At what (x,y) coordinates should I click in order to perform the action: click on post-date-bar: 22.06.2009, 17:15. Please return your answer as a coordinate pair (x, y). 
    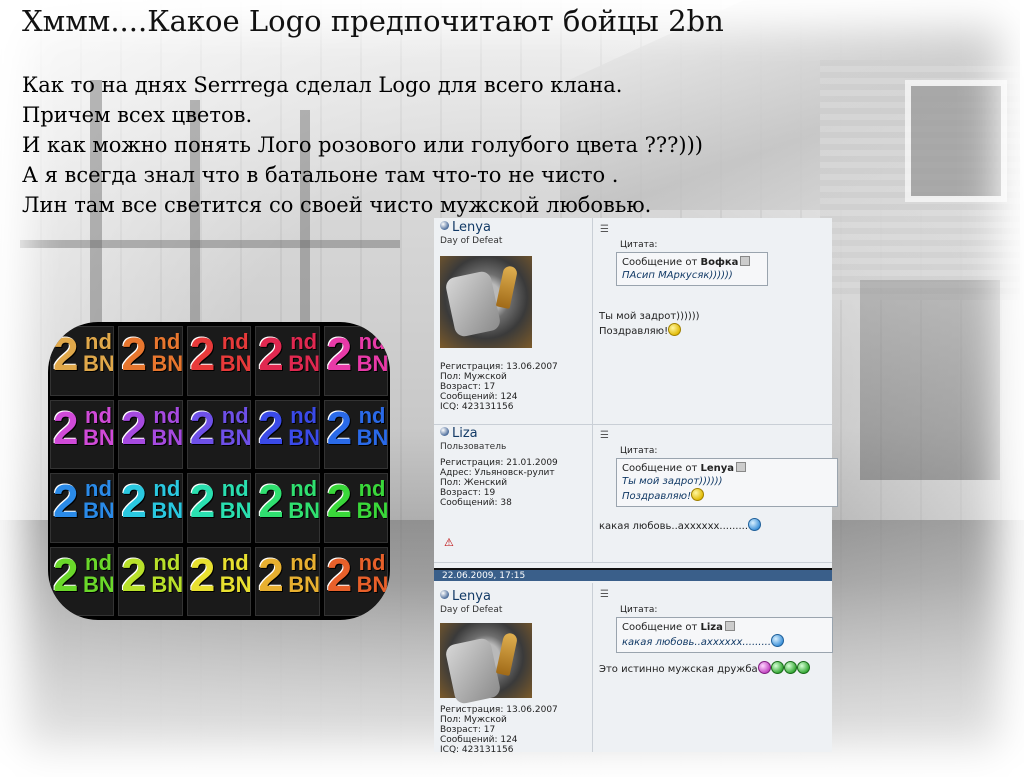
    Looking at the image, I should click on (633, 574).